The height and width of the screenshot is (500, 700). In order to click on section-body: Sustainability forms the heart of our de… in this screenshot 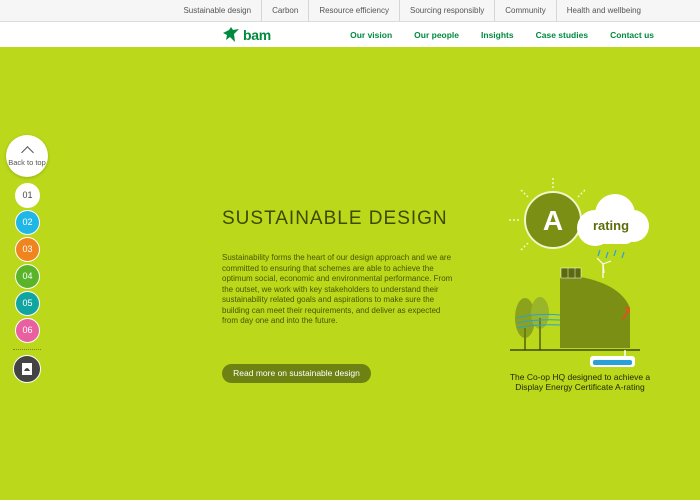, I will do `click(337, 289)`.